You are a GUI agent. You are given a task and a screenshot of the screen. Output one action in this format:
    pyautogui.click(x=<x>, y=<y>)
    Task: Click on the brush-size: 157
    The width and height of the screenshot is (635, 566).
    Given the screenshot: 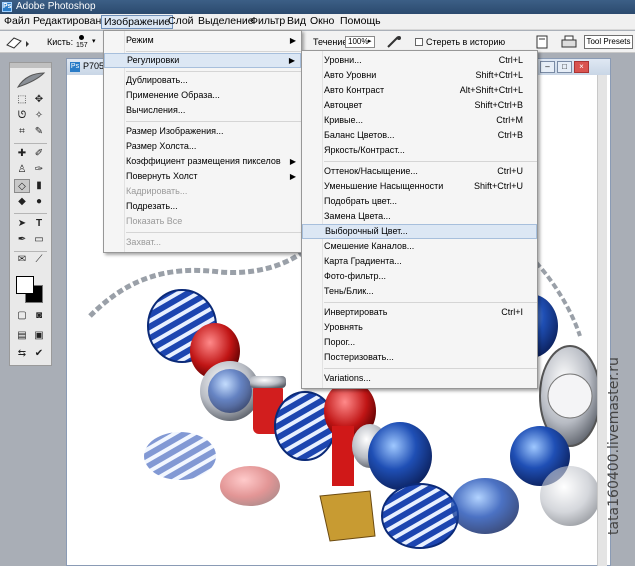 What is the action you would take?
    pyautogui.click(x=82, y=45)
    